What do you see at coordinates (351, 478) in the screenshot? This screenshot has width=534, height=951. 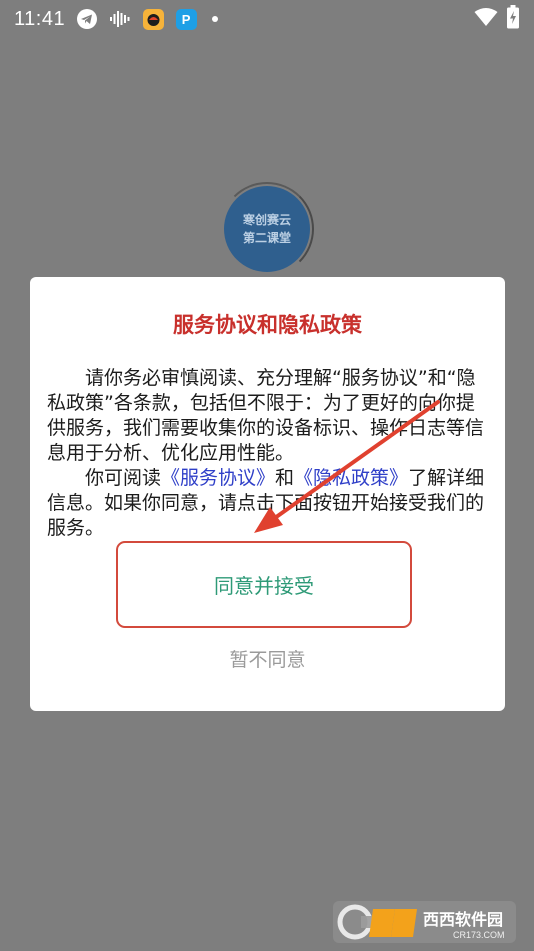 I see `privacy-policy-link: 《隐私政策》` at bounding box center [351, 478].